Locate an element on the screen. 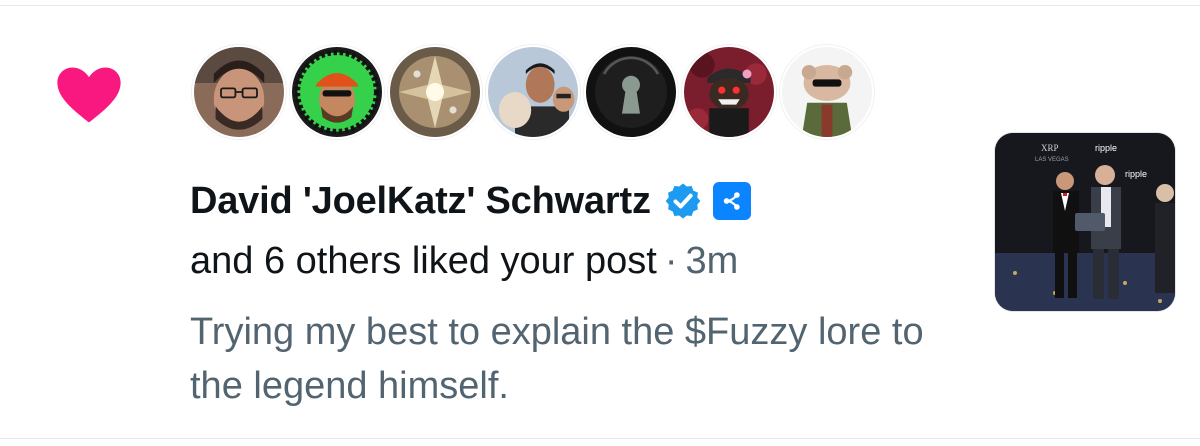 The height and width of the screenshot is (446, 1200). liker-name-row: David 'JoelKatz' Schwartz is located at coordinates (470, 201).